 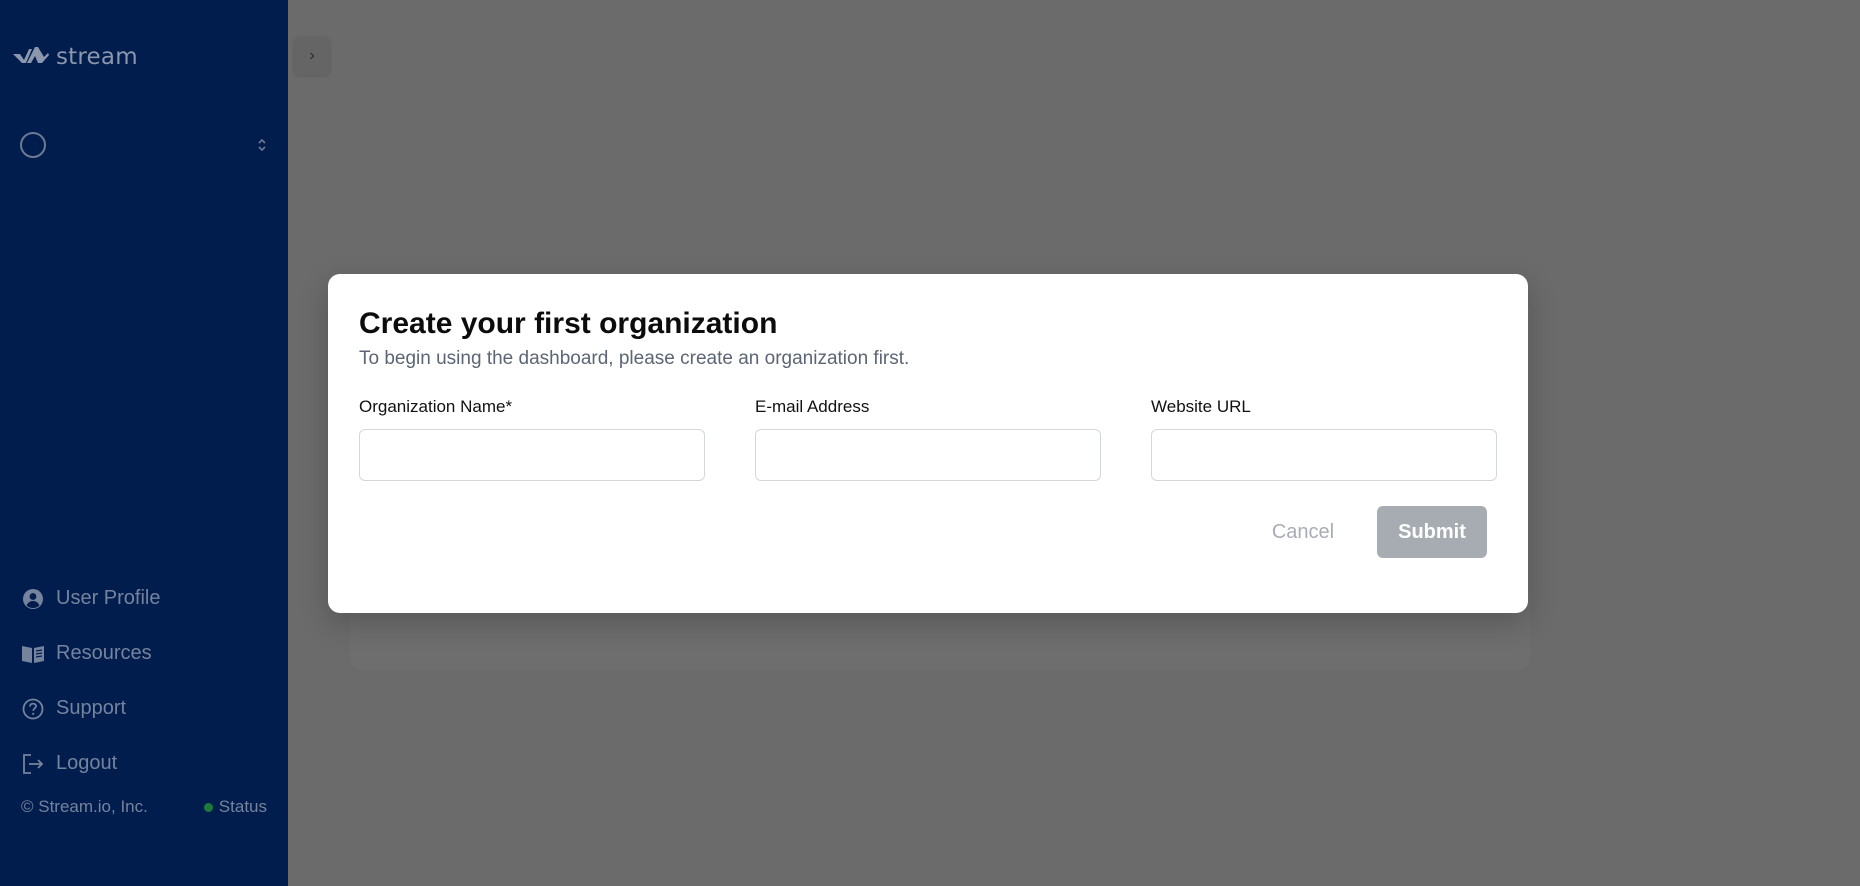 What do you see at coordinates (262, 145) in the screenshot?
I see `chevron-up-down-icon` at bounding box center [262, 145].